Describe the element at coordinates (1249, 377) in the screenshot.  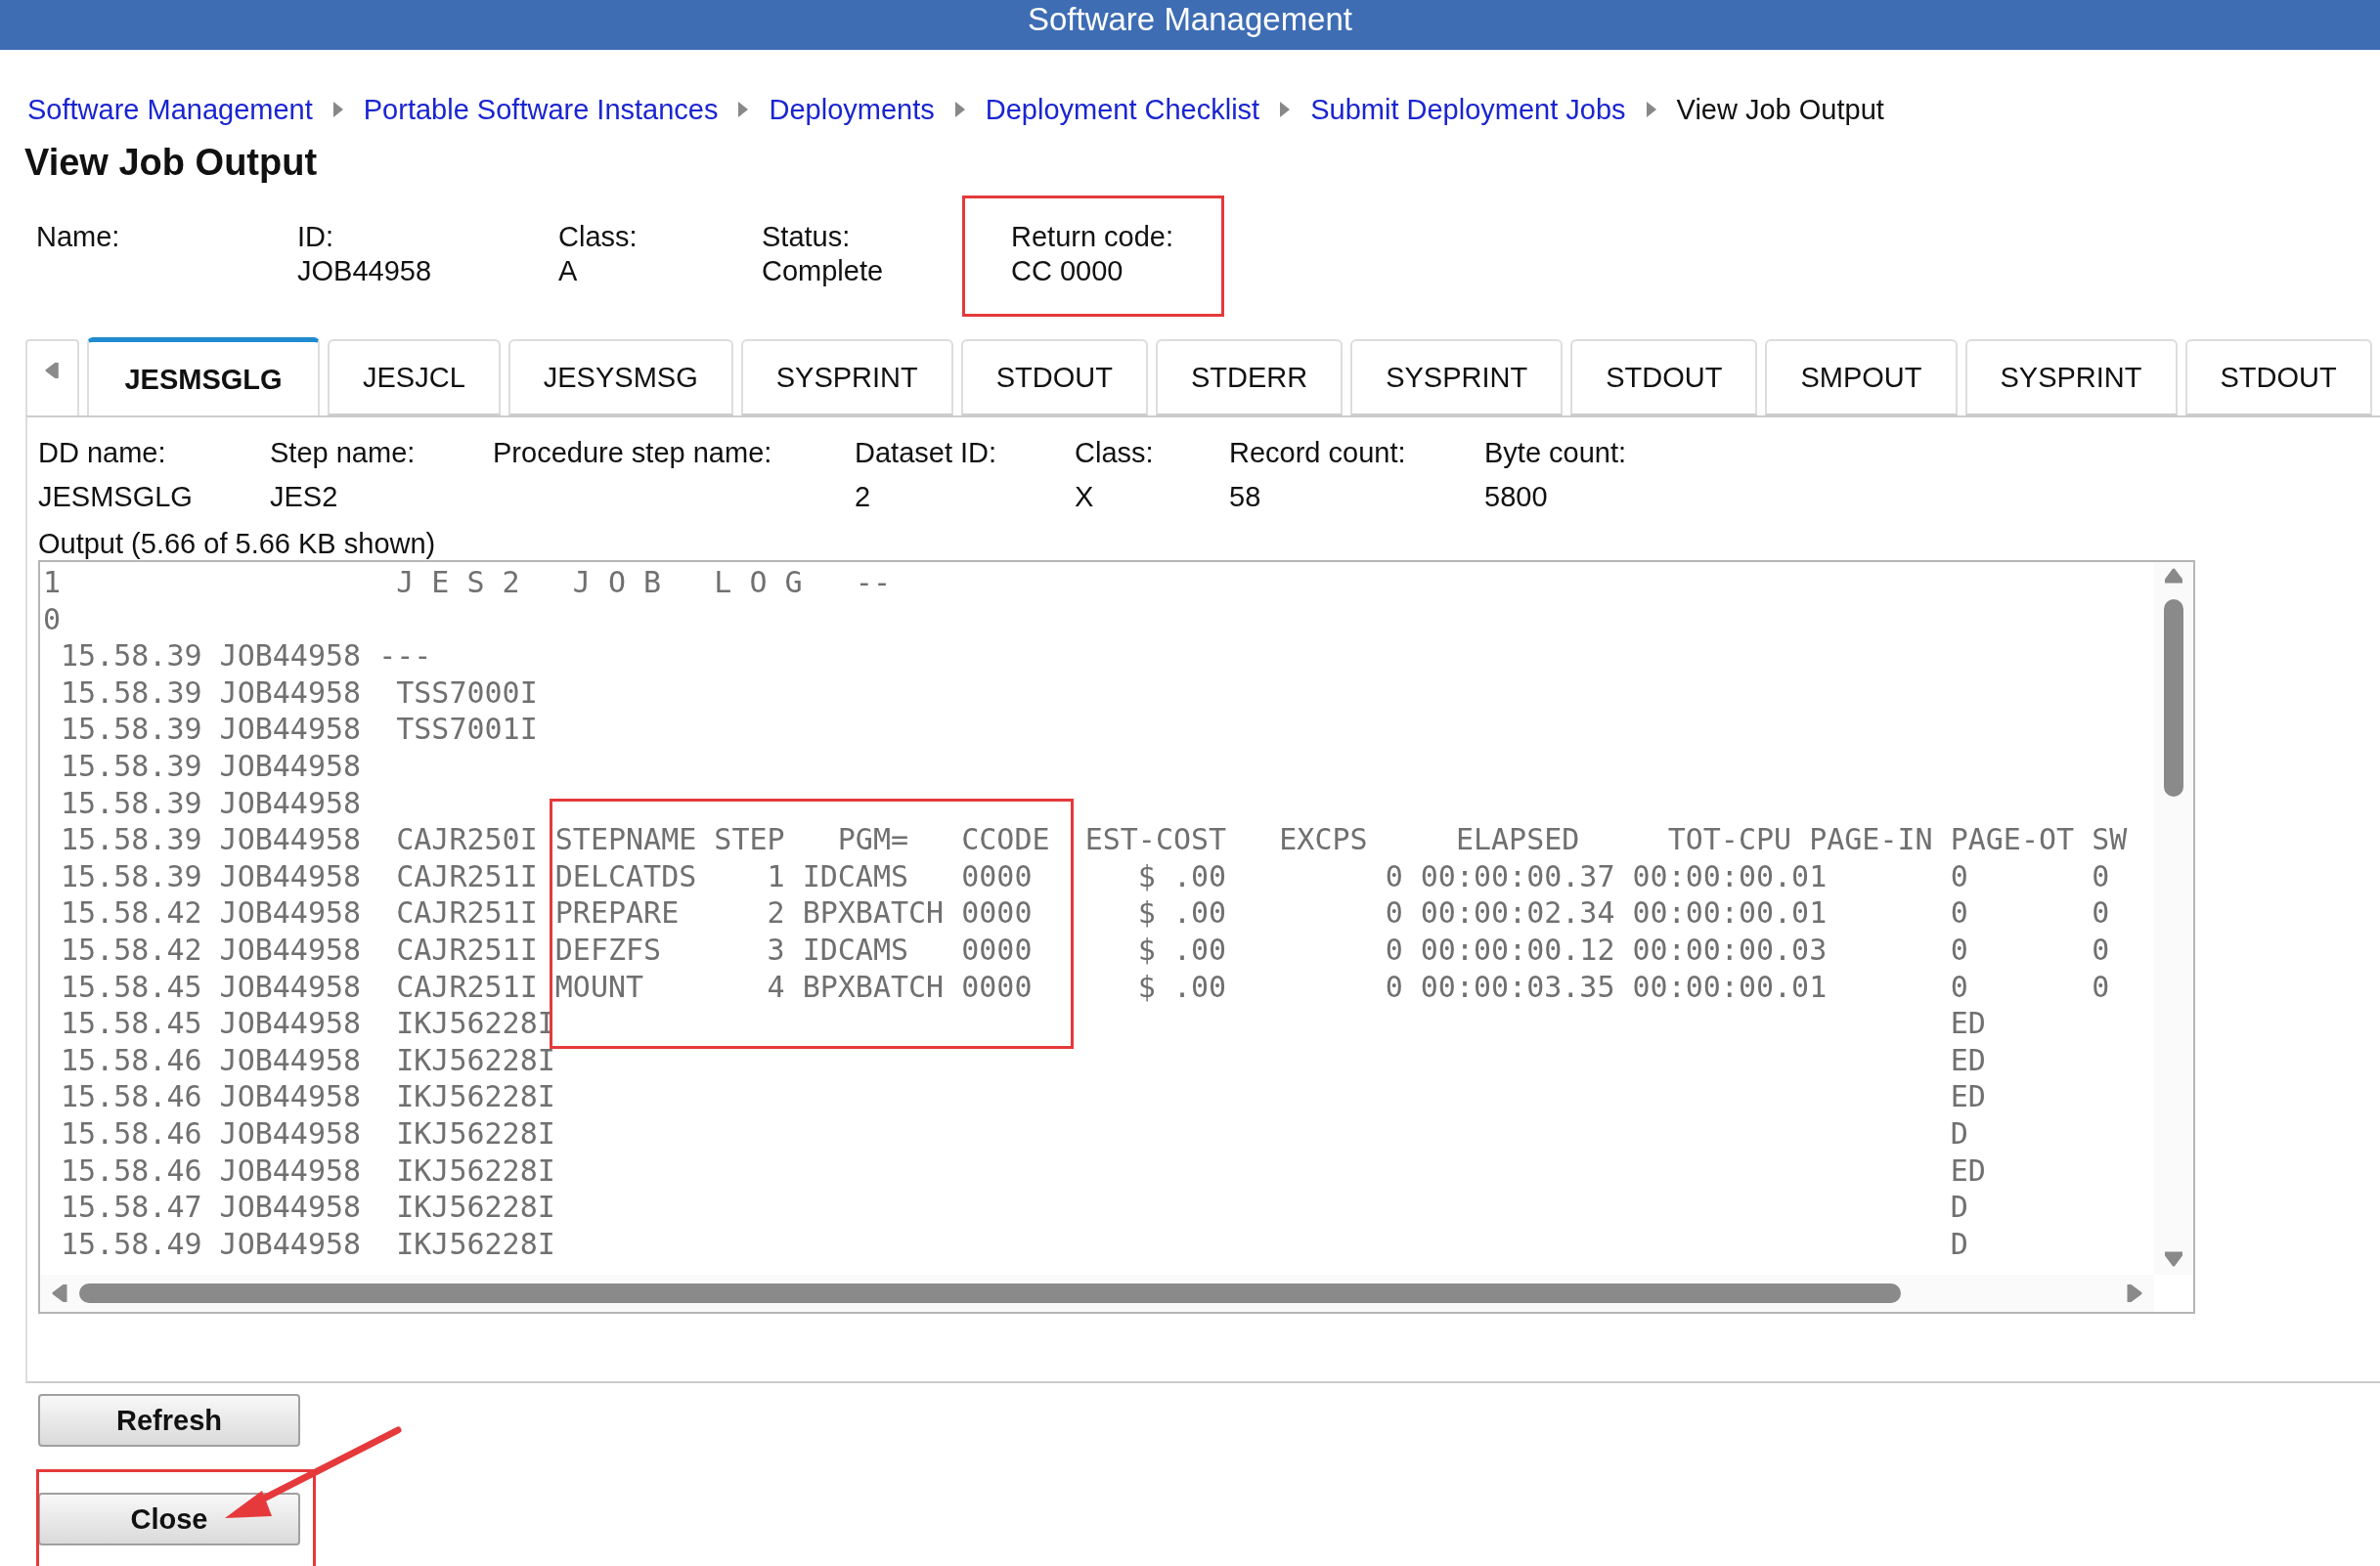
I see `tab: STDERR` at that location.